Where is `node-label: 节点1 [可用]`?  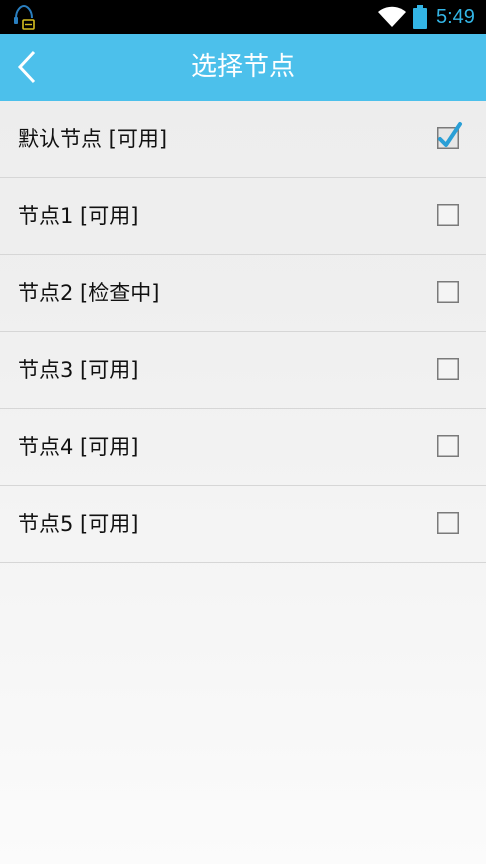 node-label: 节点1 [可用] is located at coordinates (78, 216).